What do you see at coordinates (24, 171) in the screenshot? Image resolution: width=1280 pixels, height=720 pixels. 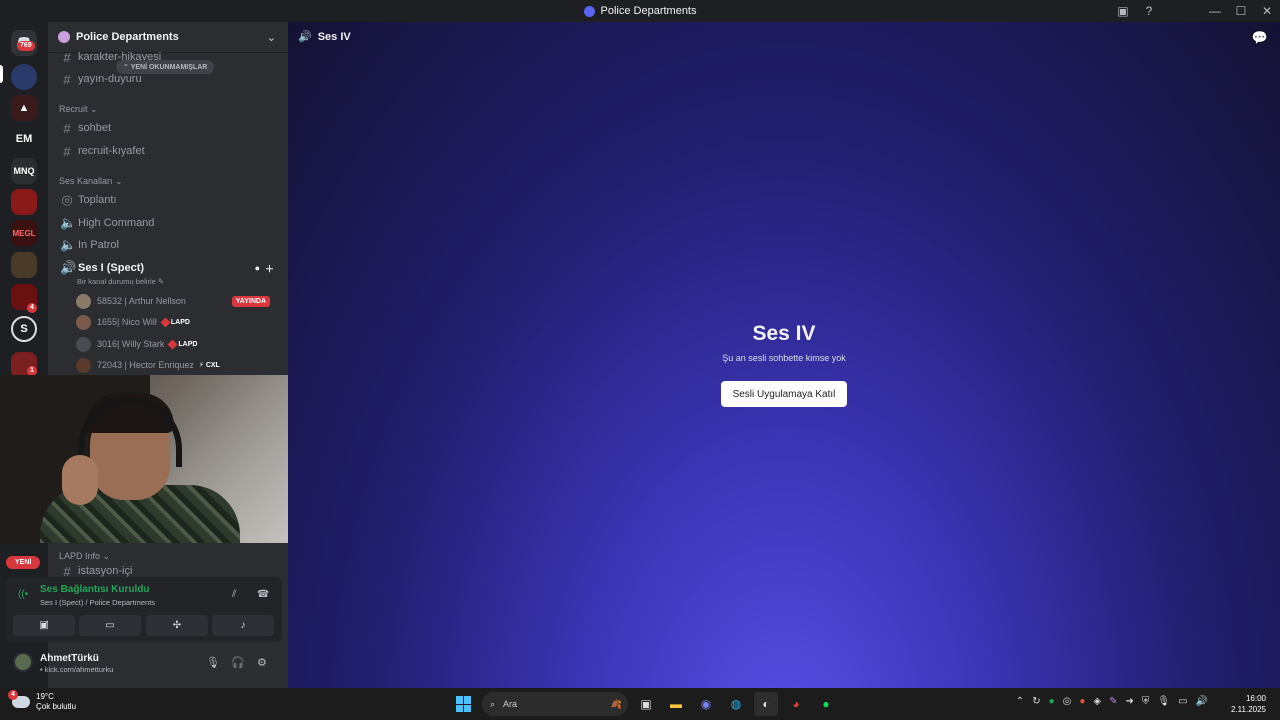 I see `server-icon: MNQ` at bounding box center [24, 171].